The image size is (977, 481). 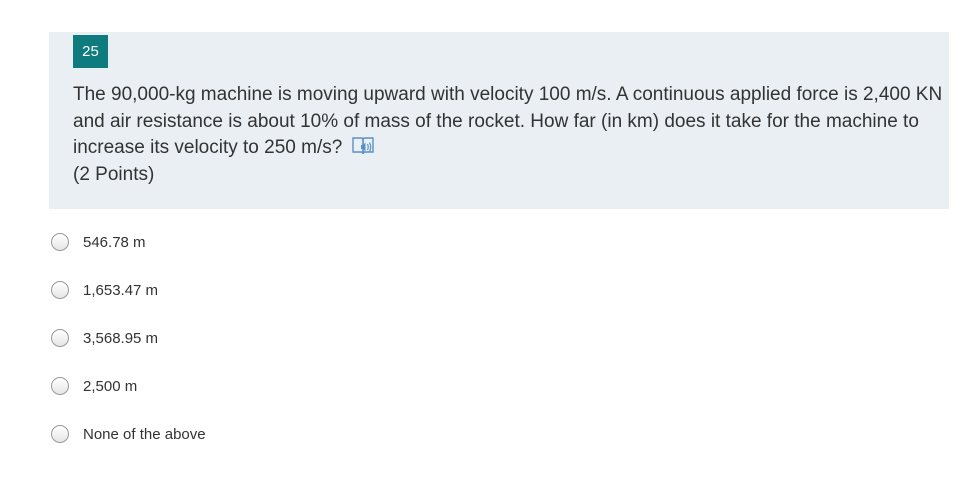 I want to click on question-number: 25, so click(x=90, y=51).